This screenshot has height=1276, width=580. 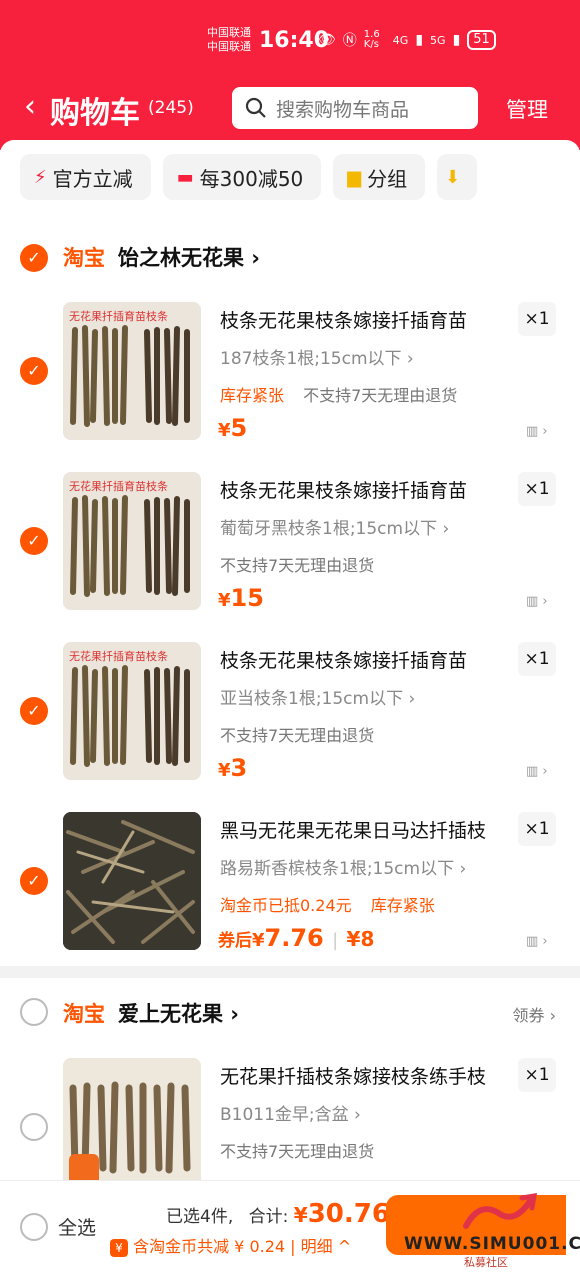 What do you see at coordinates (290, 42) in the screenshot?
I see `status-bar: 中国联通 中国联通 16:40 👁 Ⓝ 1.6 K/s 4G ▮ 5G ▮ 51` at bounding box center [290, 42].